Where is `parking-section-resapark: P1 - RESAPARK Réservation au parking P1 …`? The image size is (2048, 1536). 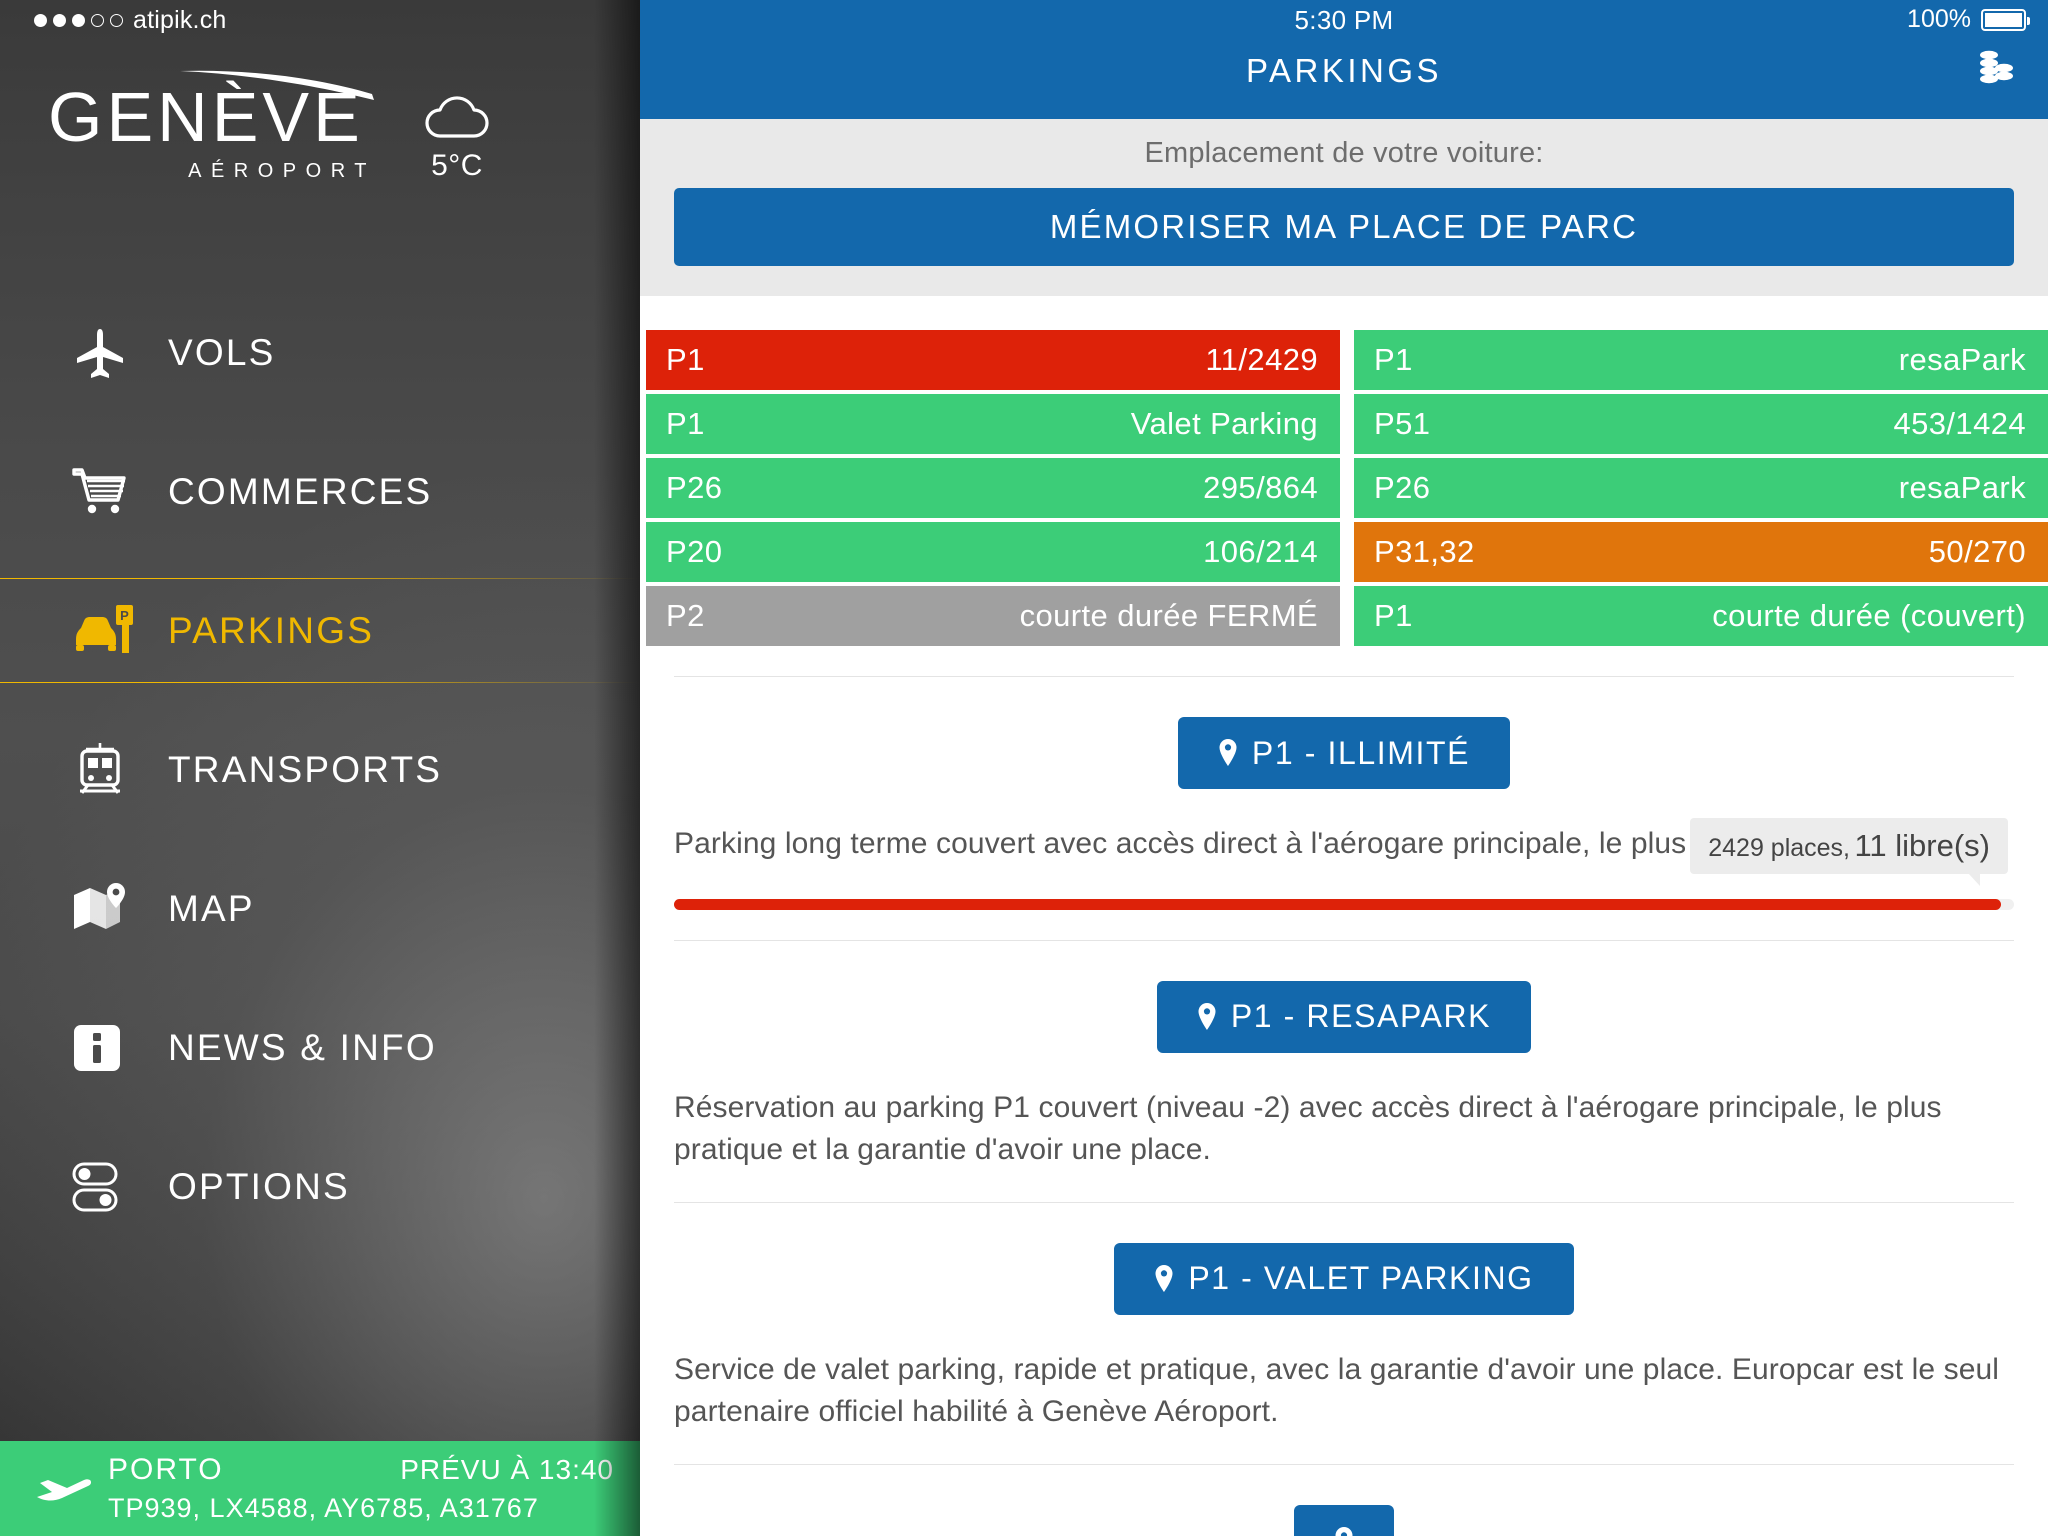 parking-section-resapark: P1 - RESAPARK Réservation au parking P1 … is located at coordinates (1344, 1076).